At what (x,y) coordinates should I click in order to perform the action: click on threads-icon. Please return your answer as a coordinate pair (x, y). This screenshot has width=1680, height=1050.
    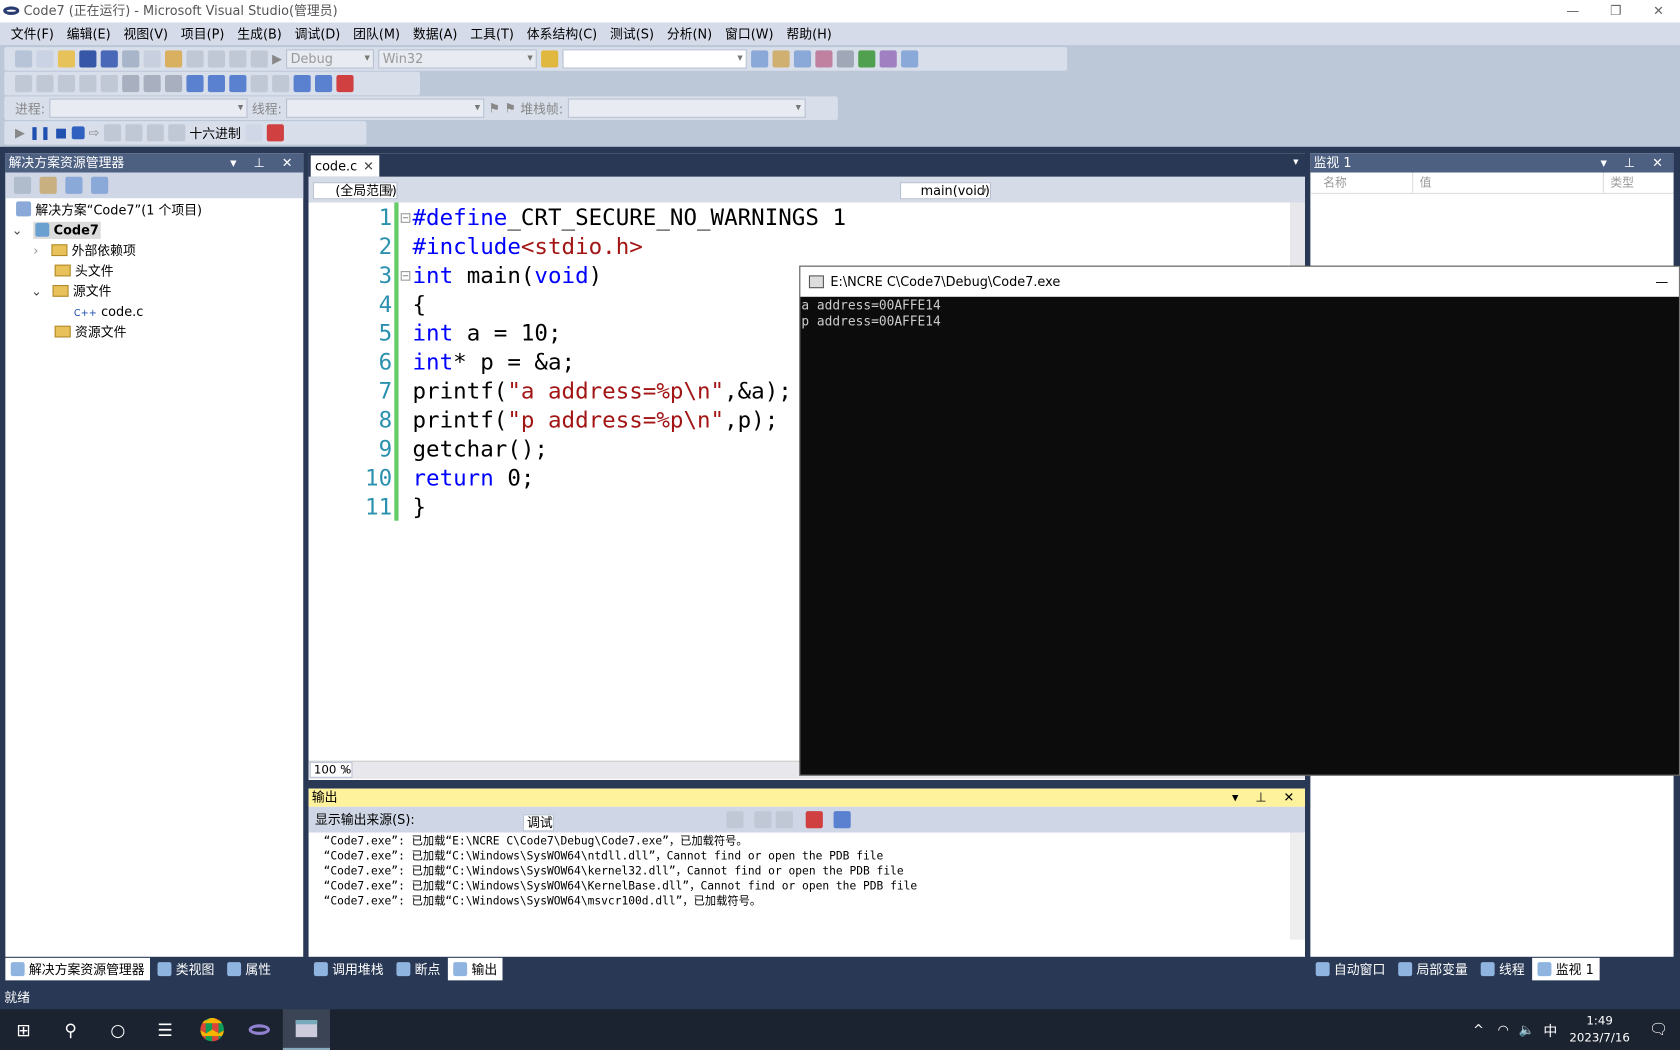
    Looking at the image, I should click on (254, 133).